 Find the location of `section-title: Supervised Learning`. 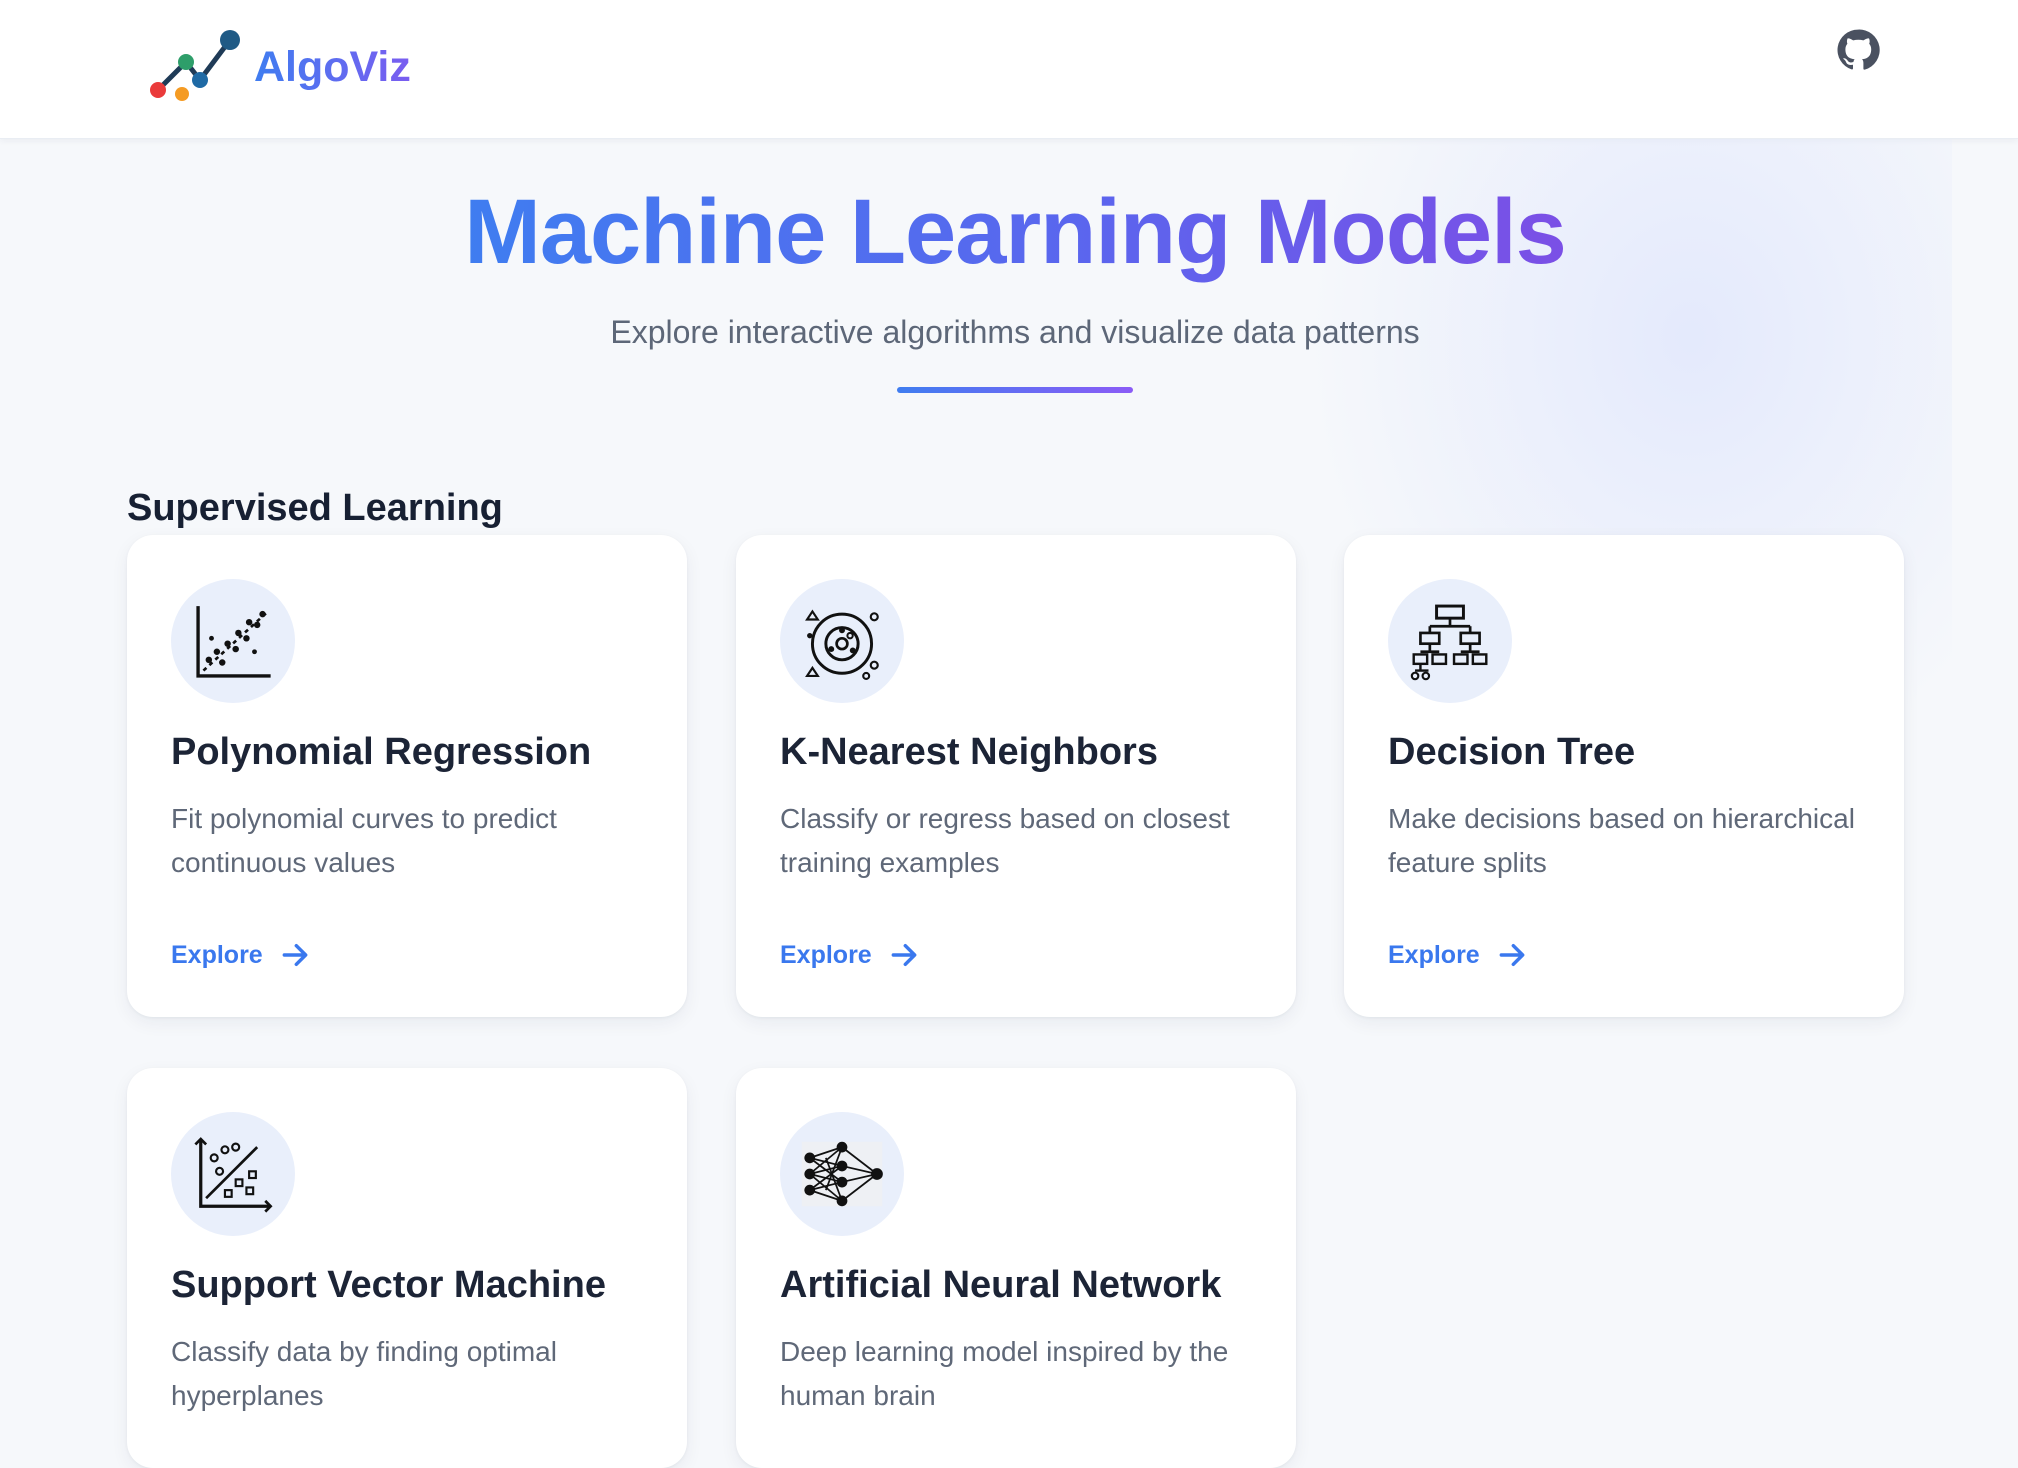

section-title: Supervised Learning is located at coordinates (315, 508).